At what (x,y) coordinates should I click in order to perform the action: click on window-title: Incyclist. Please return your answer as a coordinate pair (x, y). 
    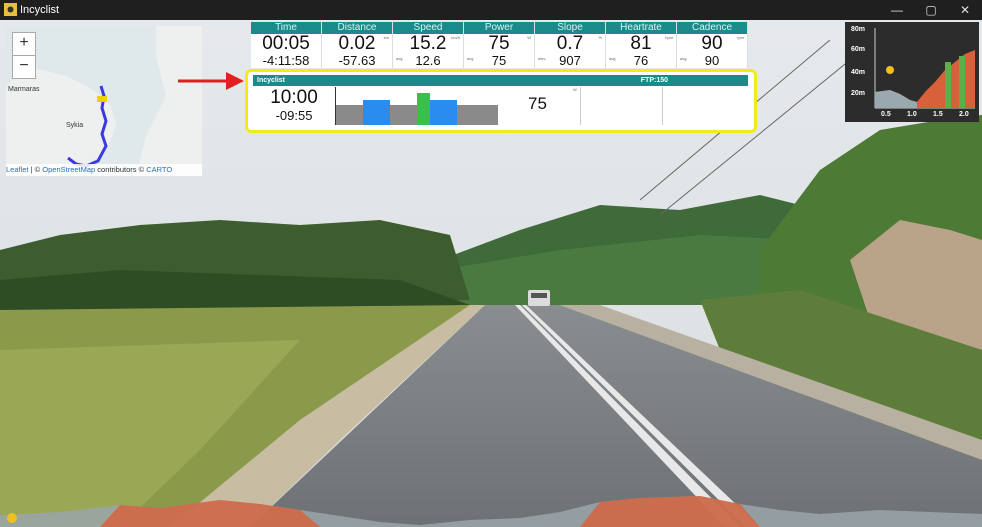
    Looking at the image, I should click on (40, 10).